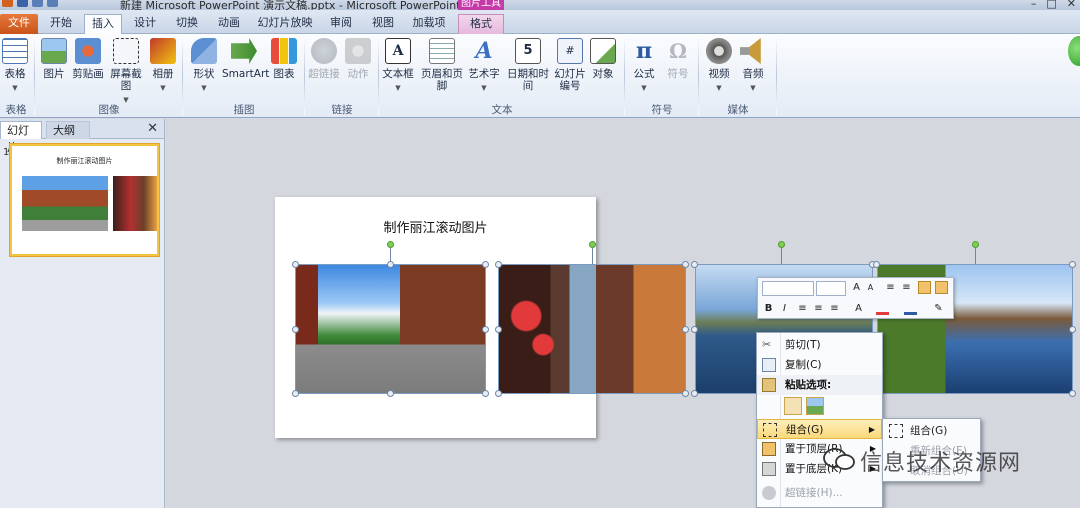  I want to click on clipart-button: 剪贴画, so click(88, 59).